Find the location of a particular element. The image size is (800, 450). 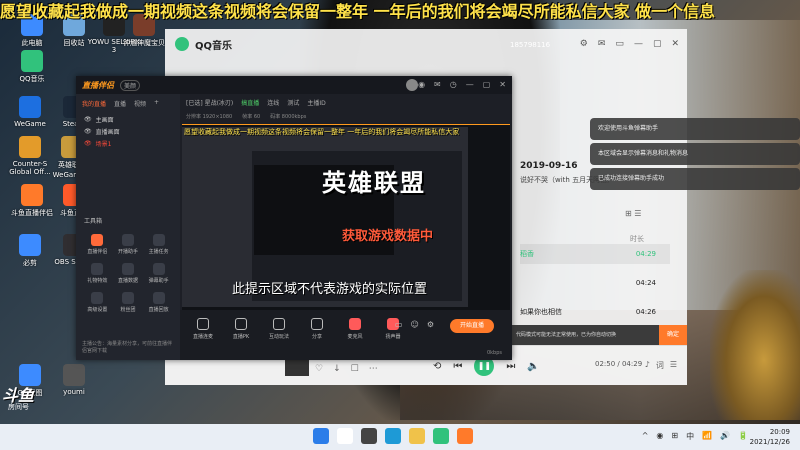

comment-icon: ☐ is located at coordinates (355, 369).